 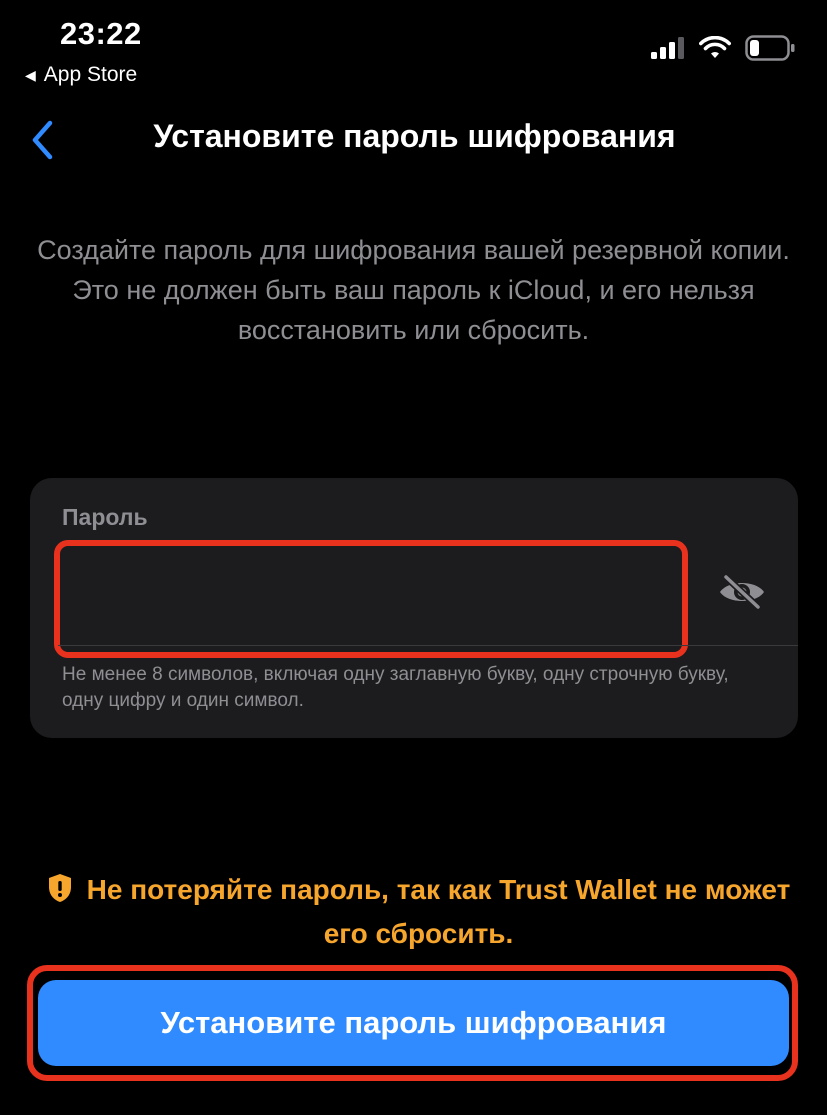 What do you see at coordinates (371, 599) in the screenshot?
I see `password-input` at bounding box center [371, 599].